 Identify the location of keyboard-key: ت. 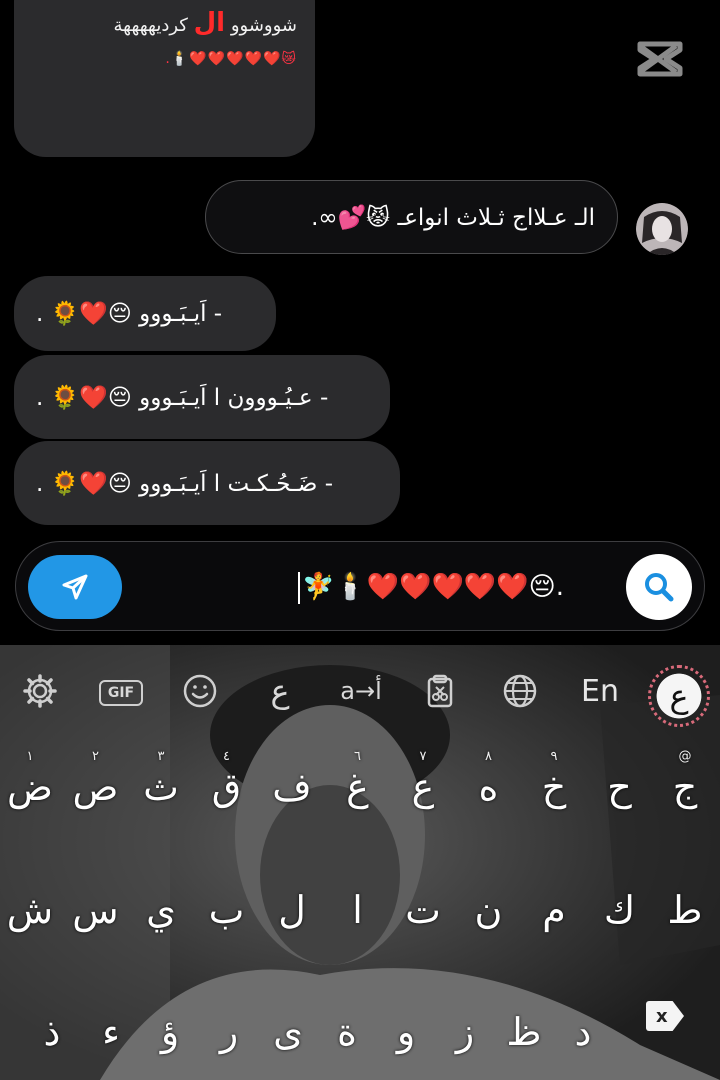
(423, 903).